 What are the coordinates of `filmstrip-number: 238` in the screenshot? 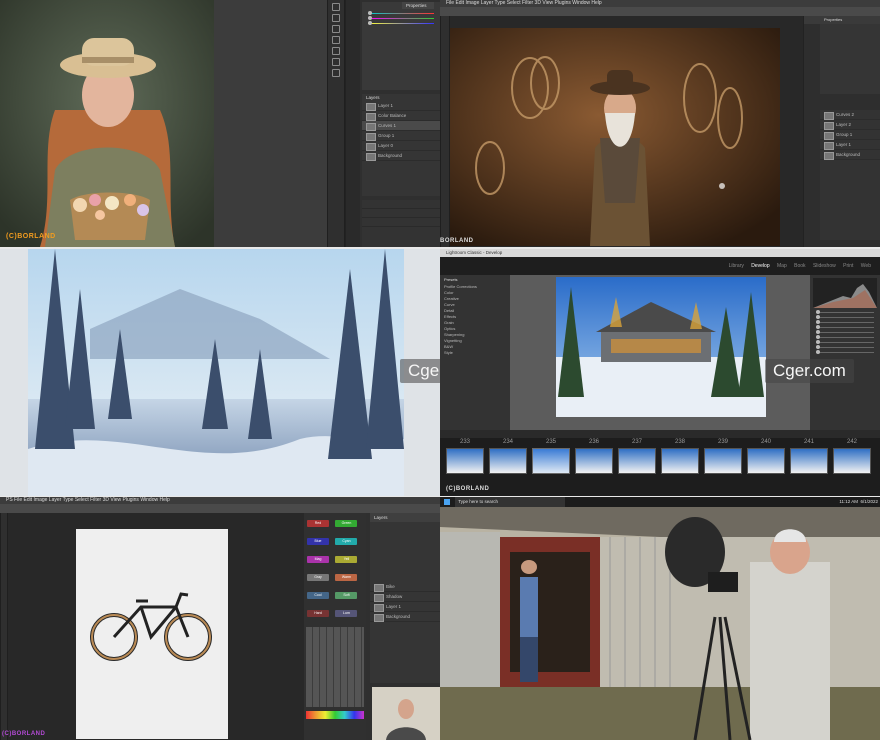 It's located at (680, 442).